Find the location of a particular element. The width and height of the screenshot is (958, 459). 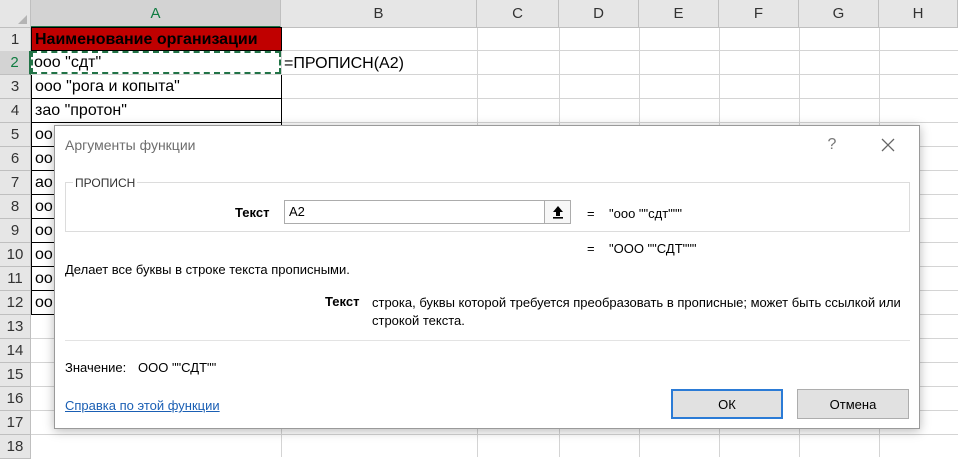

column-header-g: G is located at coordinates (839, 14).